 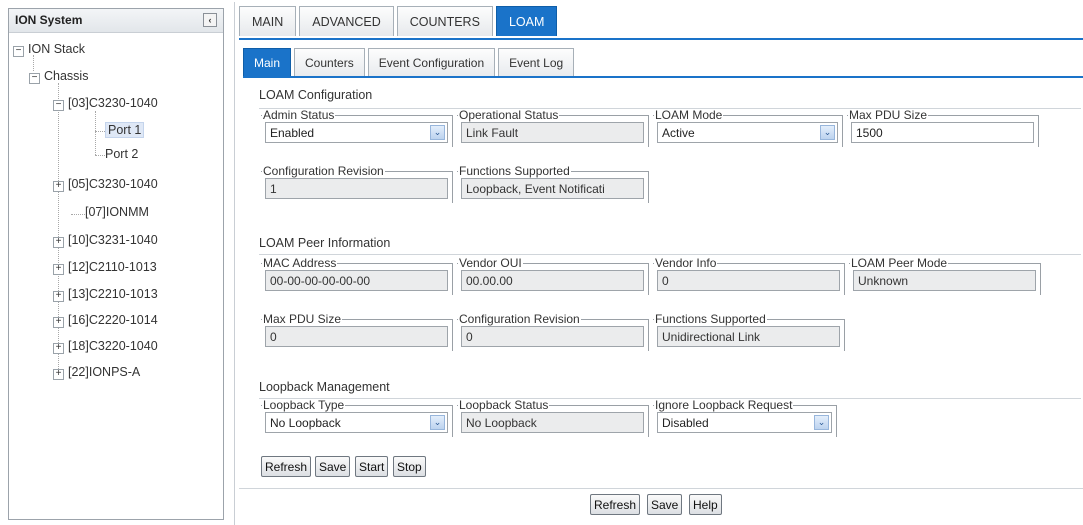 I want to click on operational-status-group: Operational Status Link Fault, so click(x=553, y=127).